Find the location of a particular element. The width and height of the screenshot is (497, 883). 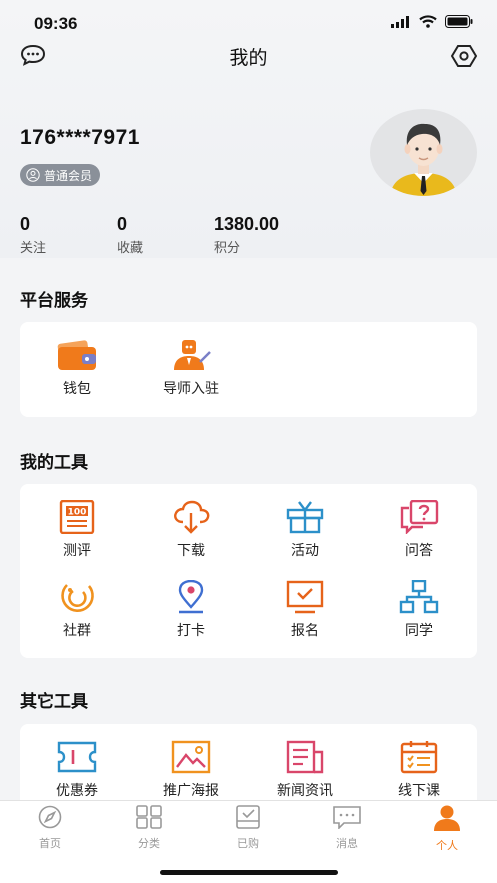

tool-label: 报名 is located at coordinates (305, 630).